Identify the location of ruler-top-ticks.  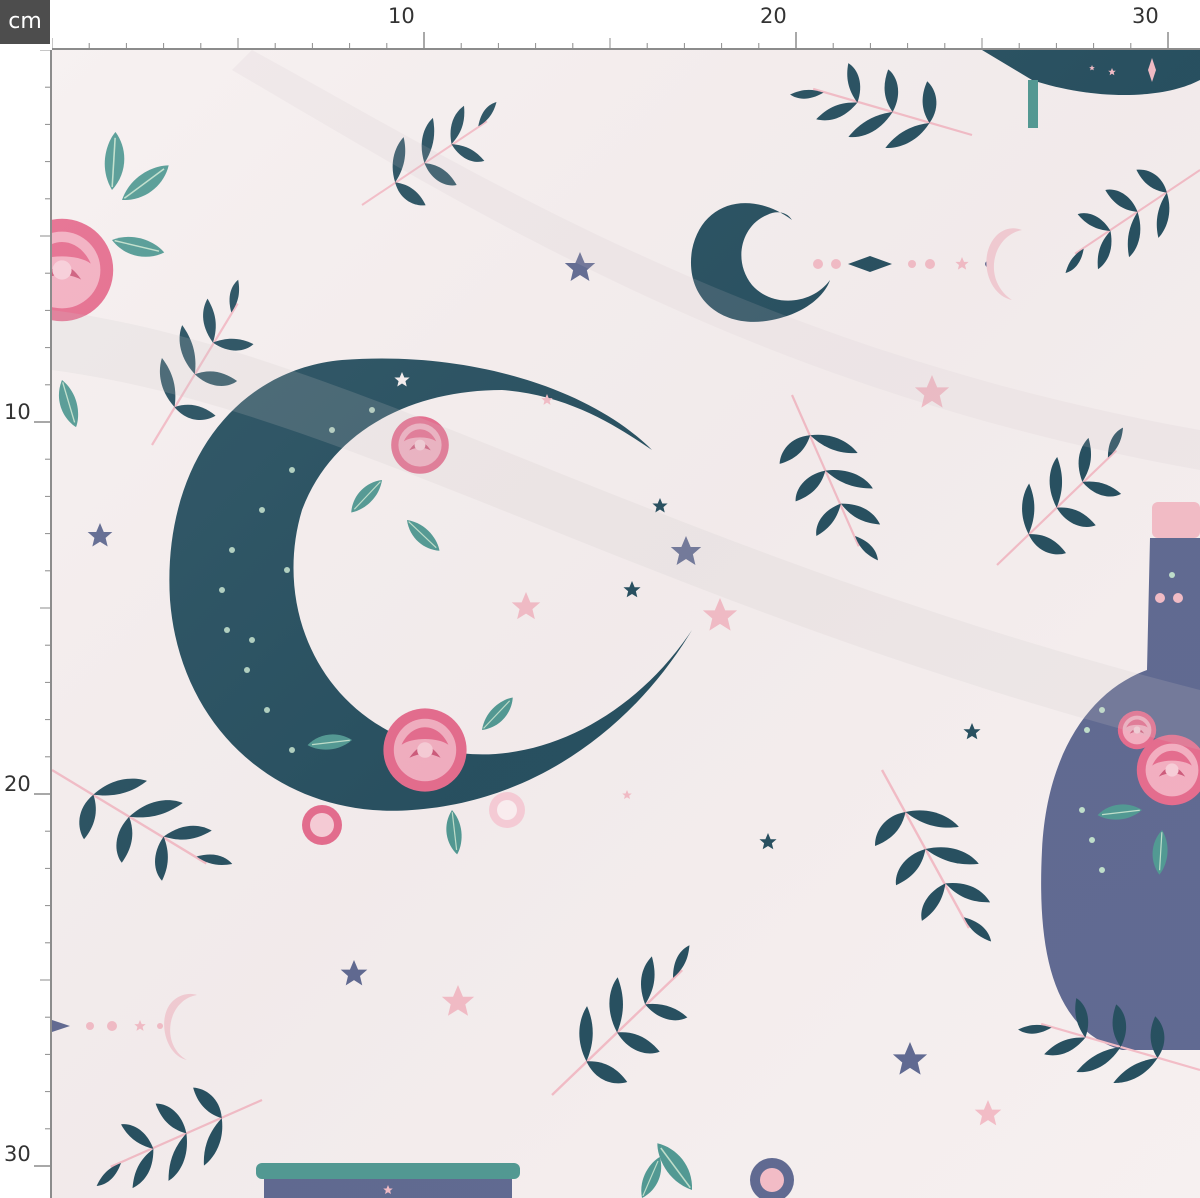
(610, 41).